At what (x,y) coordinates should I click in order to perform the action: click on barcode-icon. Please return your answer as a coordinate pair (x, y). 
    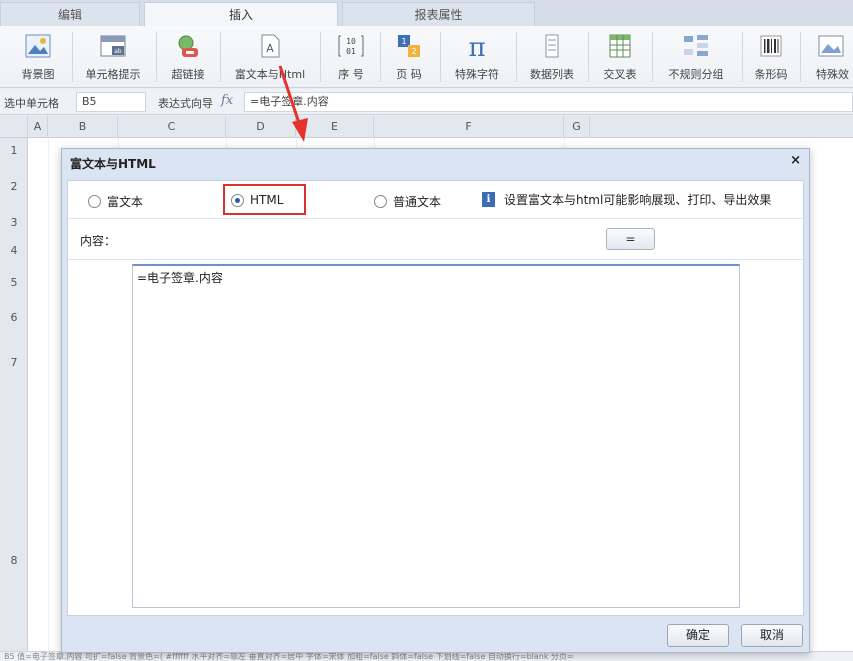
    Looking at the image, I should click on (771, 46).